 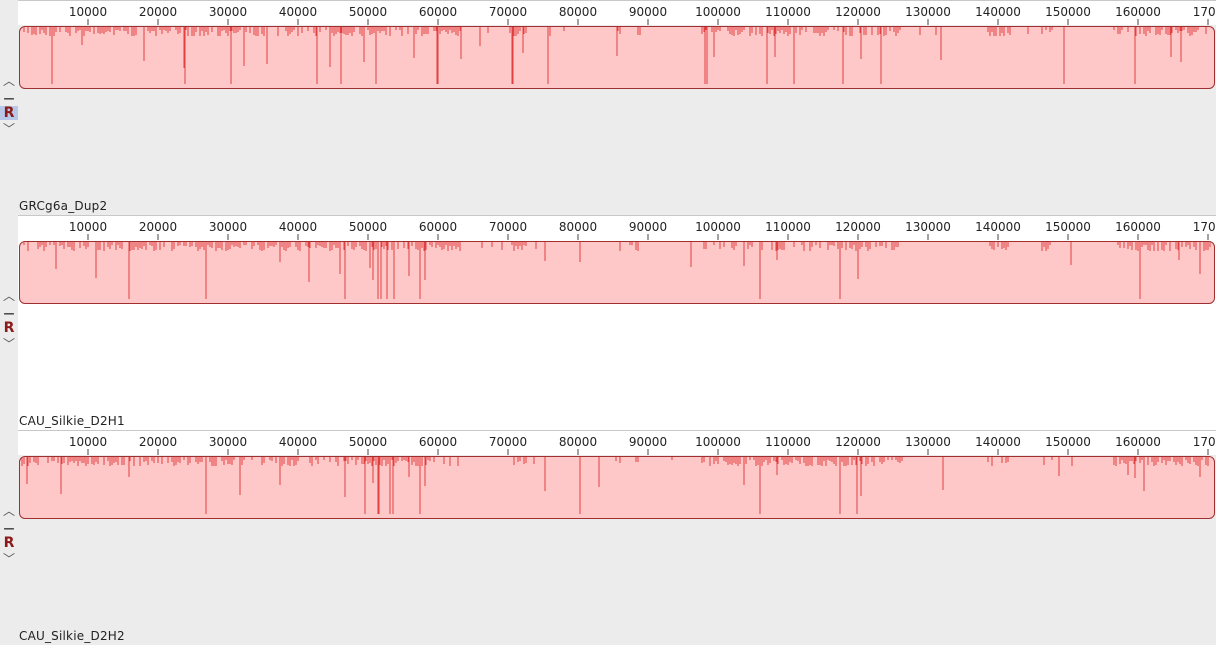 What do you see at coordinates (63, 206) in the screenshot?
I see `sequence-name-label: GRCg6a_Dup2` at bounding box center [63, 206].